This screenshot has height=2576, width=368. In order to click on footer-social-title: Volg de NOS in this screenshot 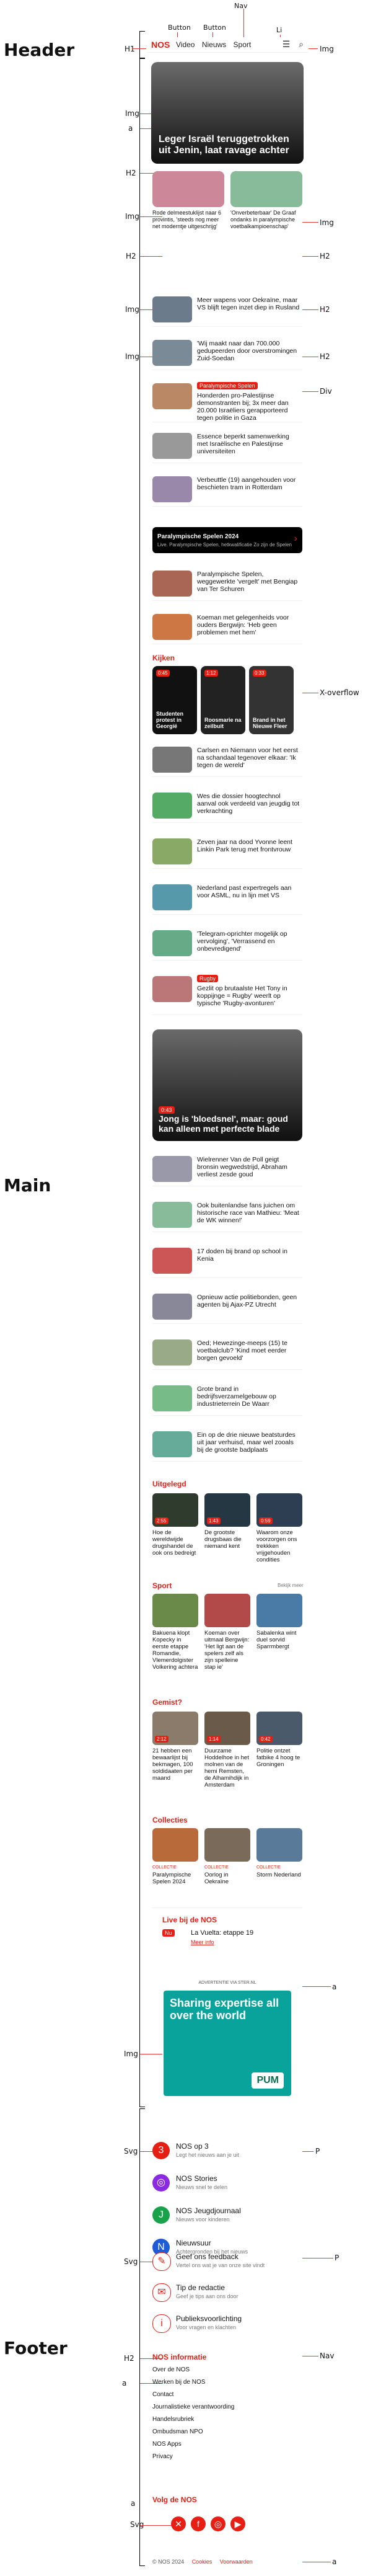, I will do `click(174, 2499)`.